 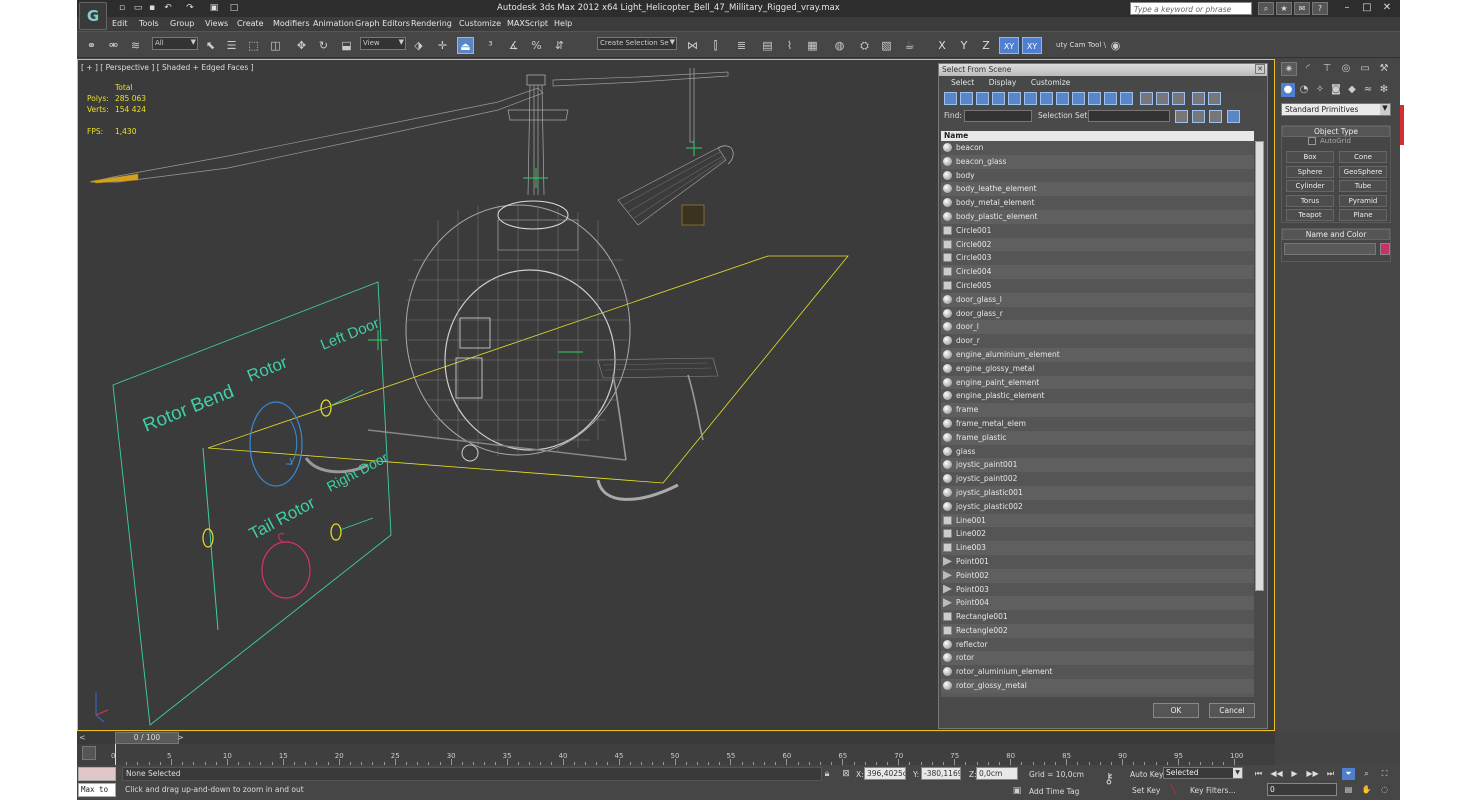 I want to click on list-item: body_leathe_element, so click(x=1098, y=189).